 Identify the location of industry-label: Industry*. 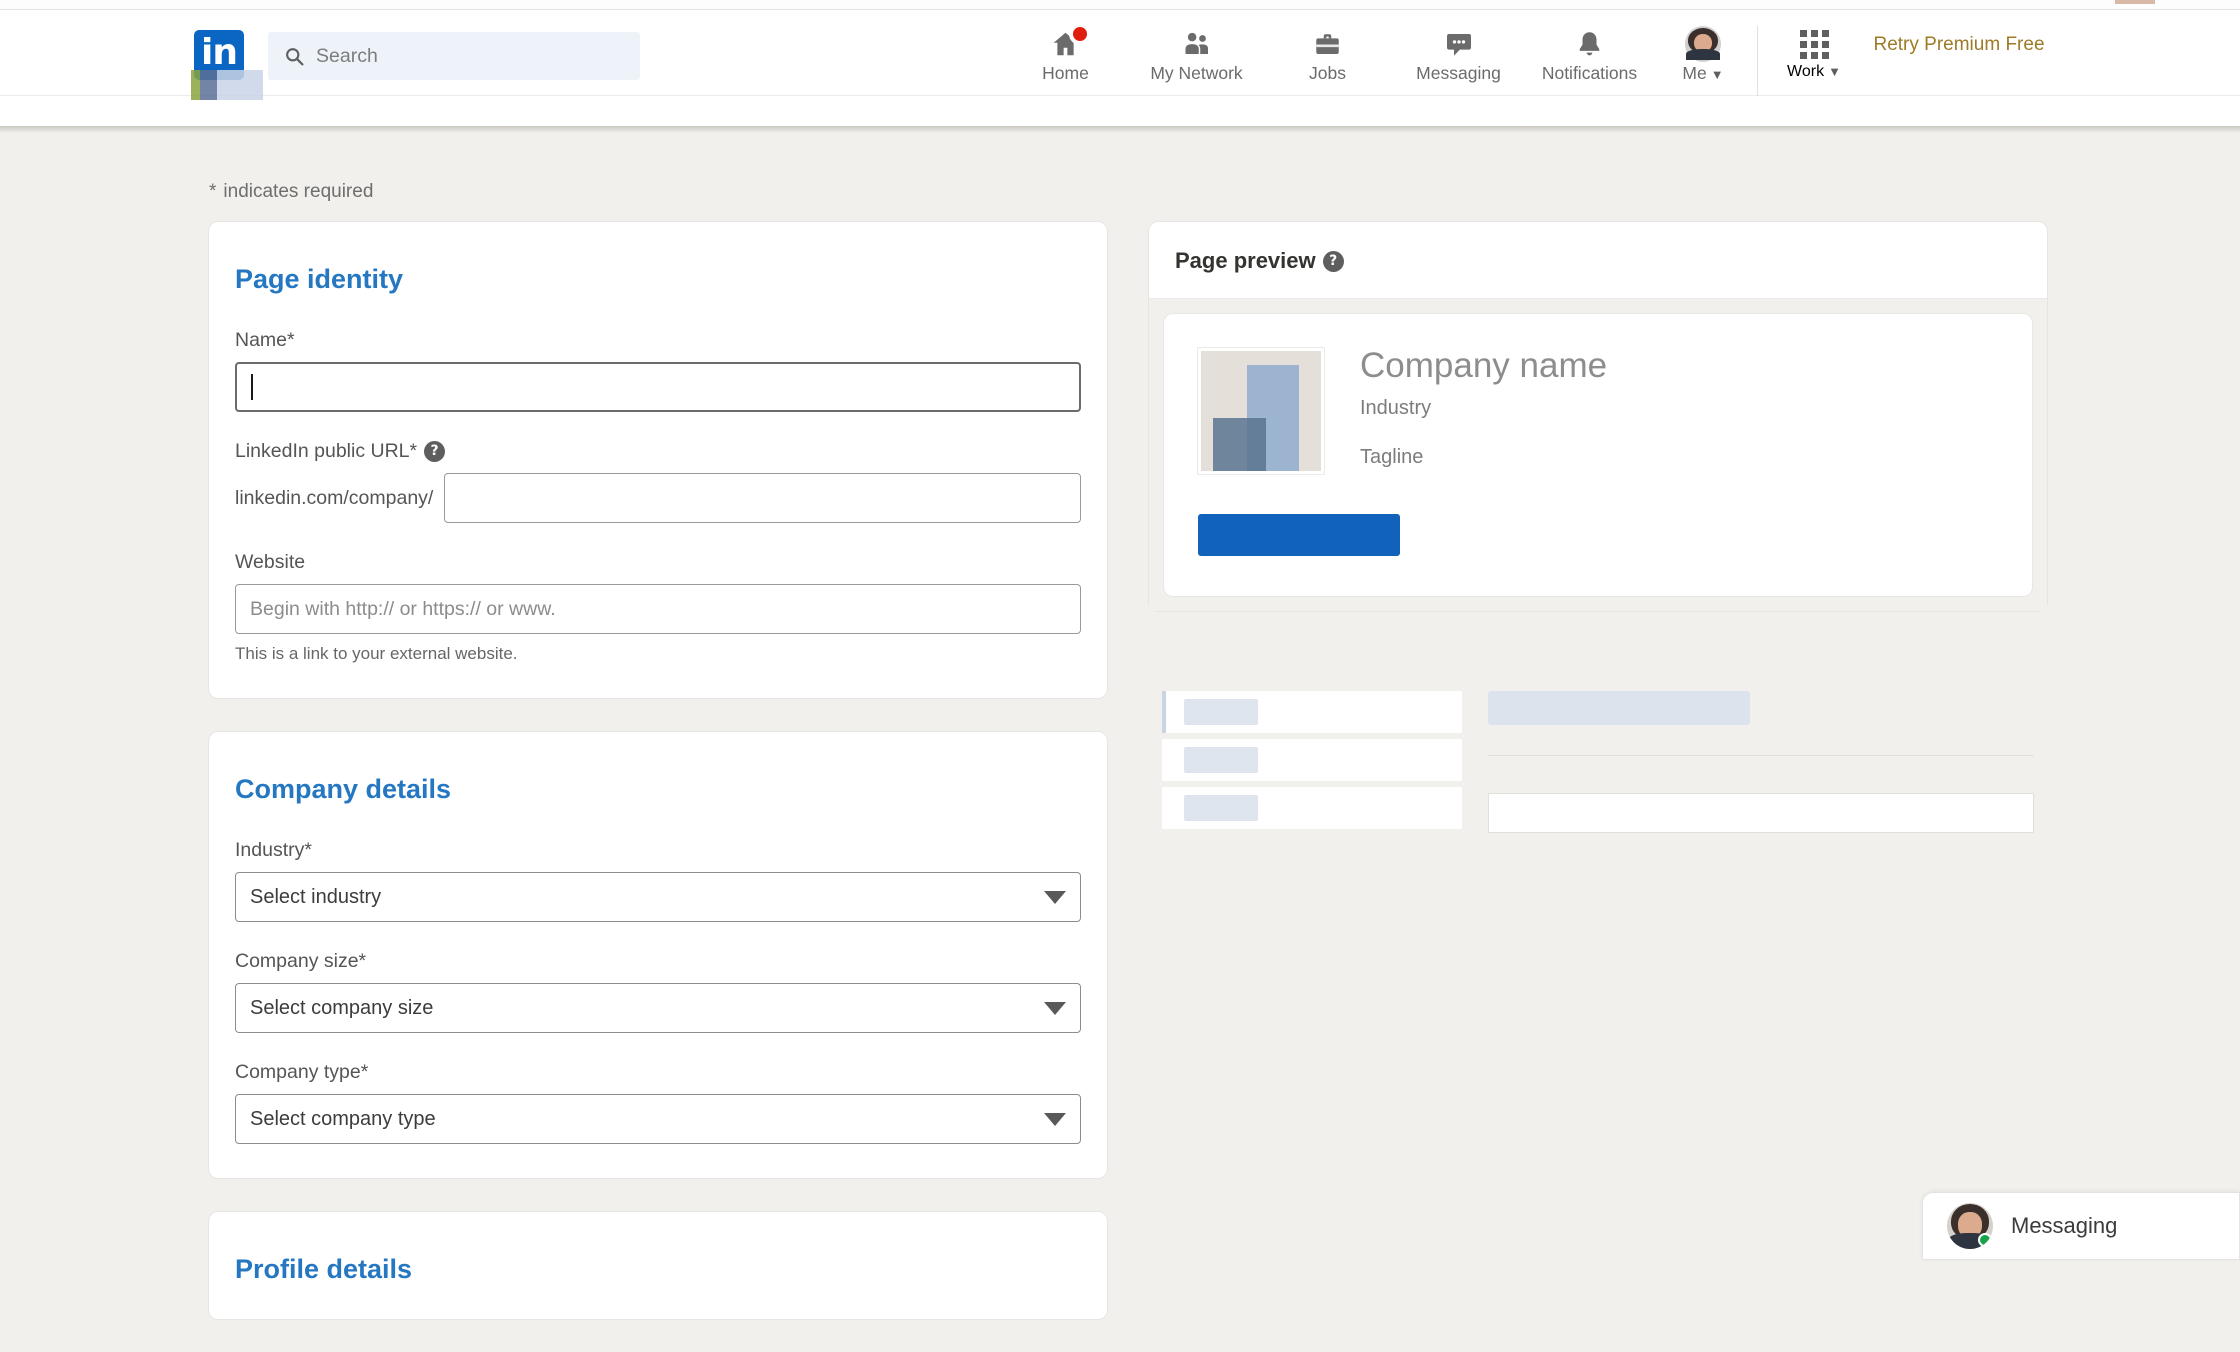
(658, 850).